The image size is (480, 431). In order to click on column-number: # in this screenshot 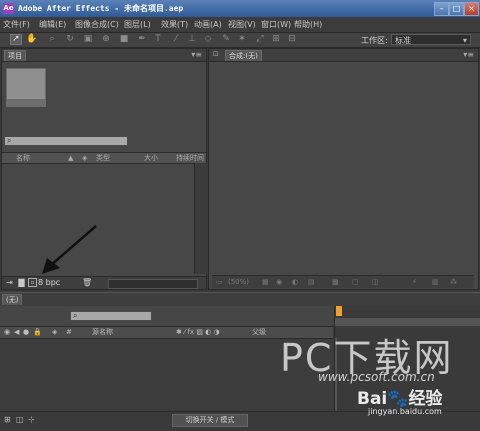, I will do `click(69, 332)`.